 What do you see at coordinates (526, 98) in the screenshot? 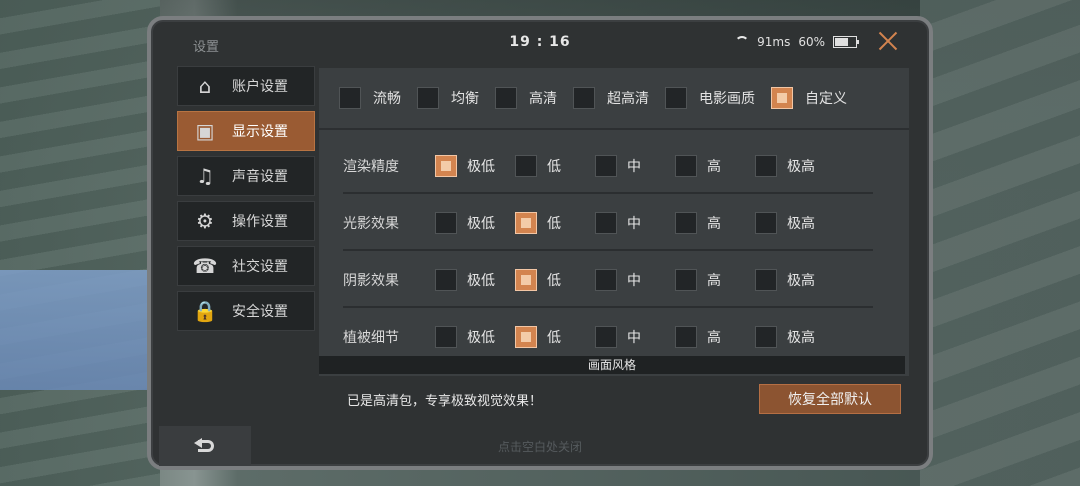
I see `preset-option: 高清` at bounding box center [526, 98].